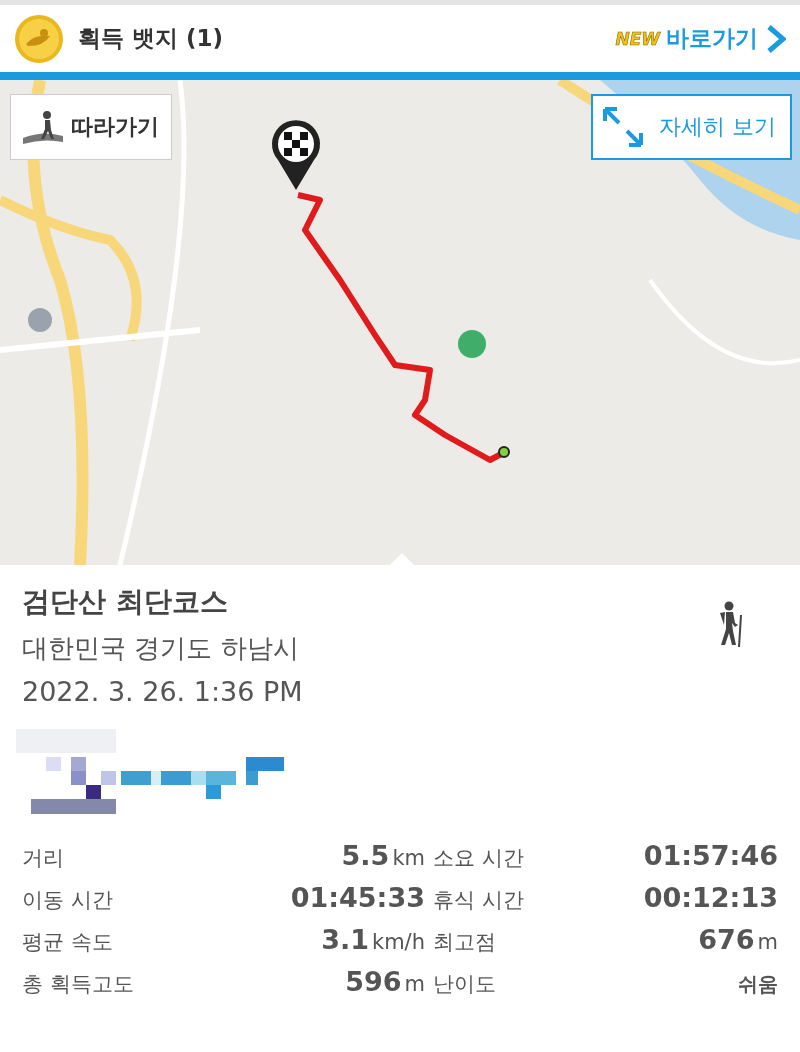  Describe the element at coordinates (776, 38) in the screenshot. I see `chevron-right-icon` at that location.